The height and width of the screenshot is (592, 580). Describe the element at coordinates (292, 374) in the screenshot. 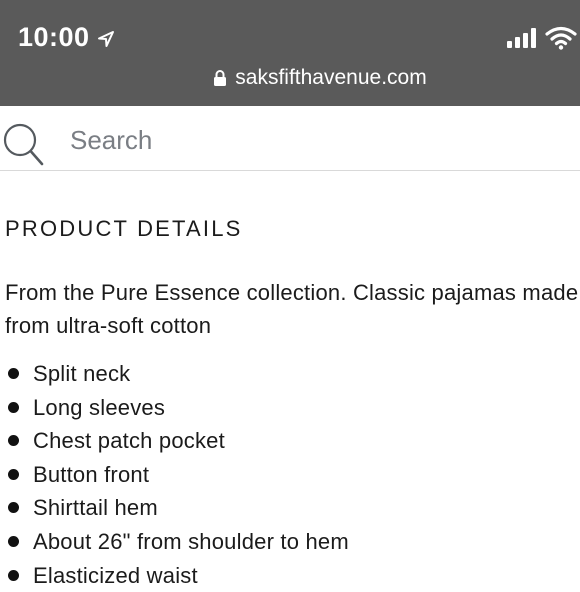

I see `feature-item: Split neck` at that location.